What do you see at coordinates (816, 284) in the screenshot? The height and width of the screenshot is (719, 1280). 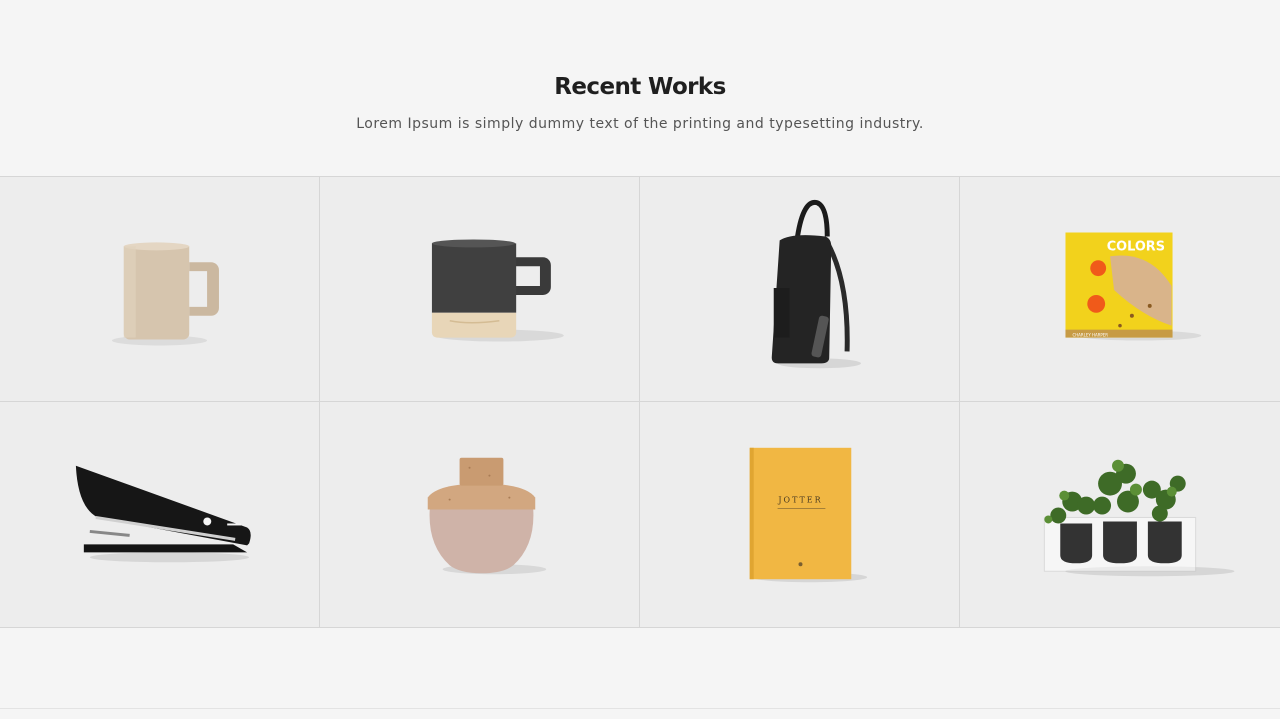 I see `backpack-image` at bounding box center [816, 284].